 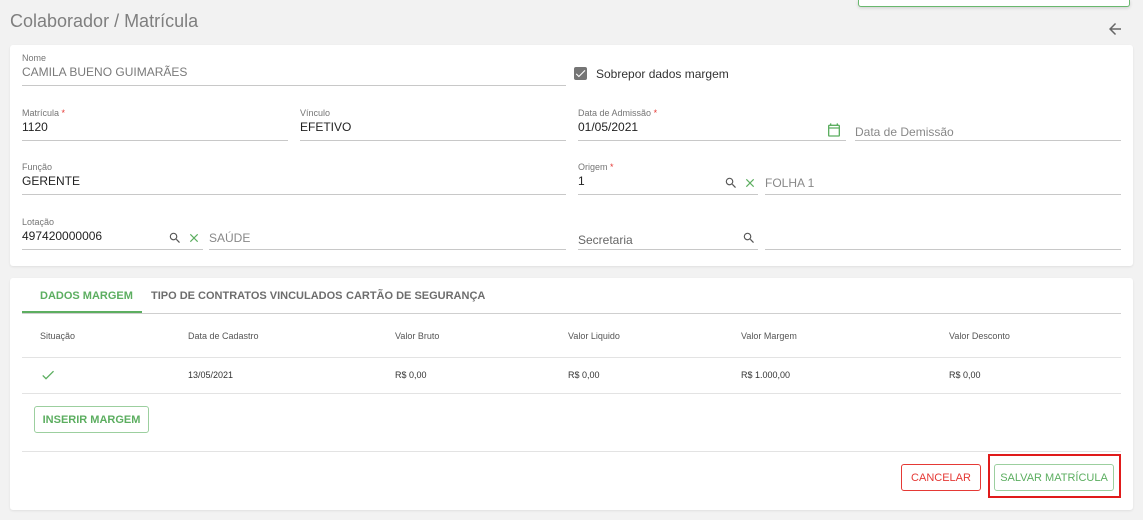 What do you see at coordinates (86, 296) in the screenshot?
I see `tab-dados-margem: DADOS MARGEM` at bounding box center [86, 296].